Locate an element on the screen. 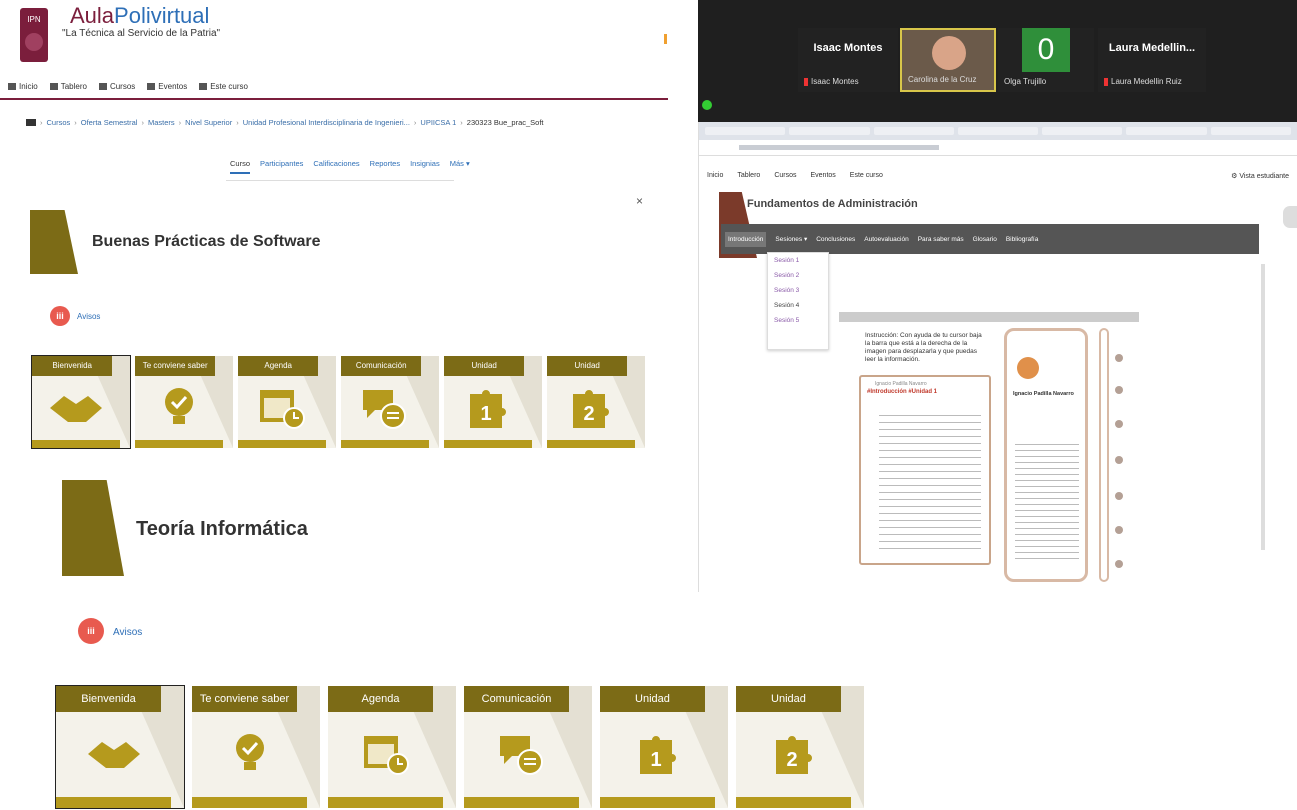 This screenshot has width=1297, height=810. tab-insignias: Insignias is located at coordinates (425, 166).